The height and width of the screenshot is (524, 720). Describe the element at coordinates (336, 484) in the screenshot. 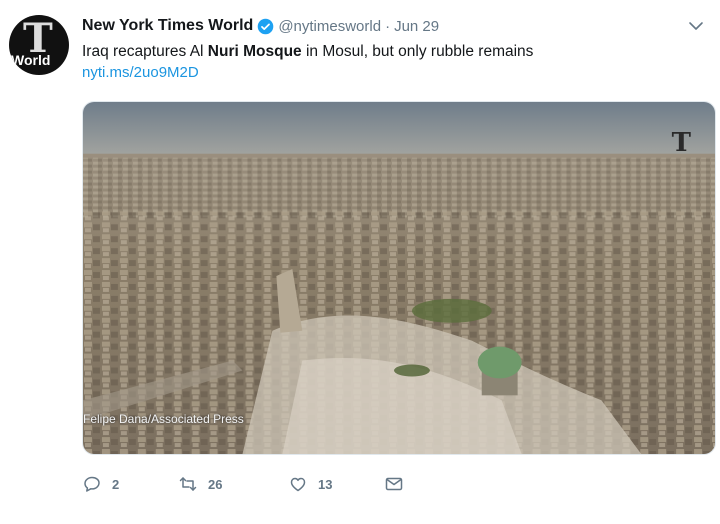

I see `like-button: 13` at that location.